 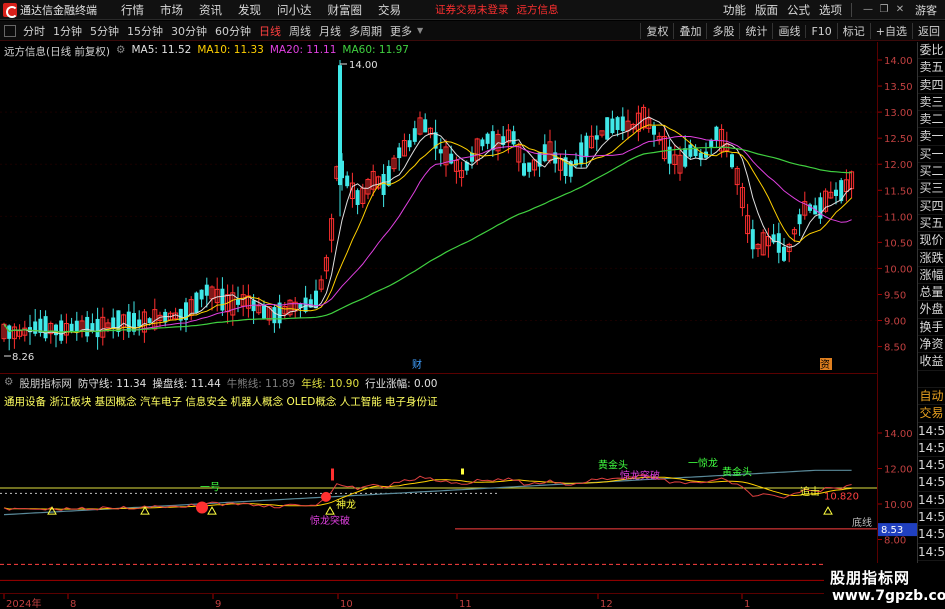 What do you see at coordinates (926, 10) in the screenshot?
I see `guest-login: 游客` at bounding box center [926, 10].